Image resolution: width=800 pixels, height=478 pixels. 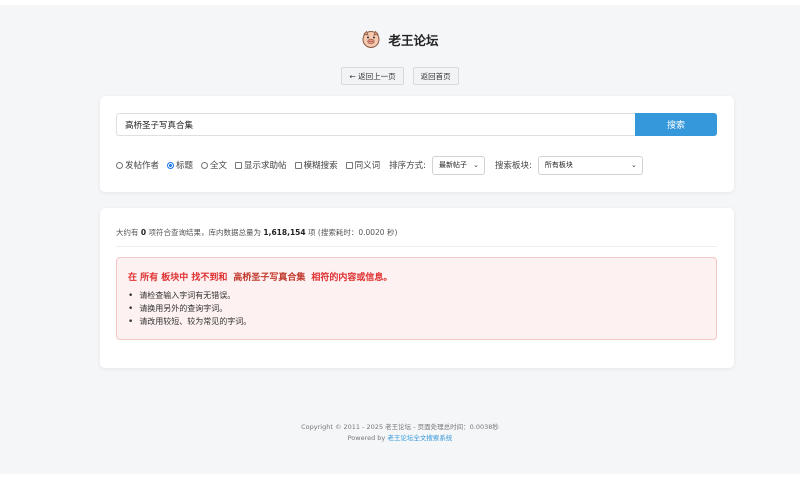 I want to click on total-count: 1,618,154, so click(x=284, y=232).